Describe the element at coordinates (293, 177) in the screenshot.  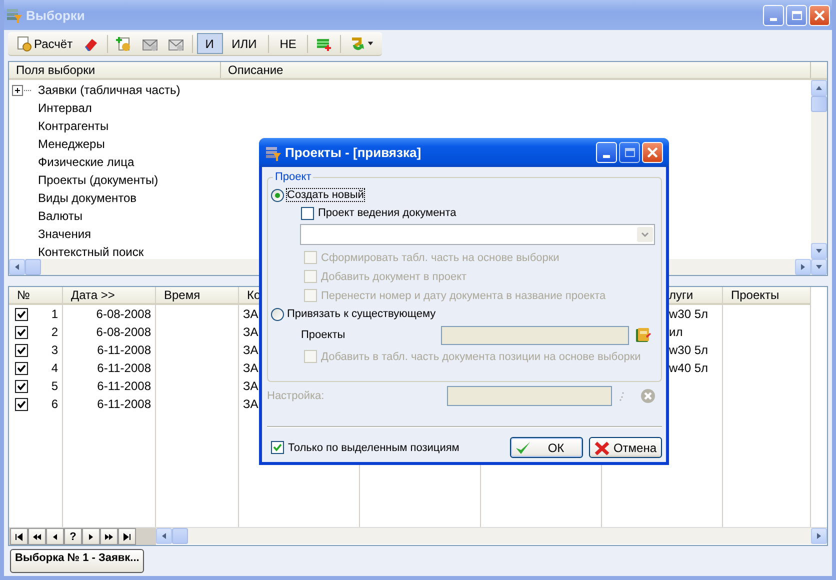
I see `group-title: Проект` at that location.